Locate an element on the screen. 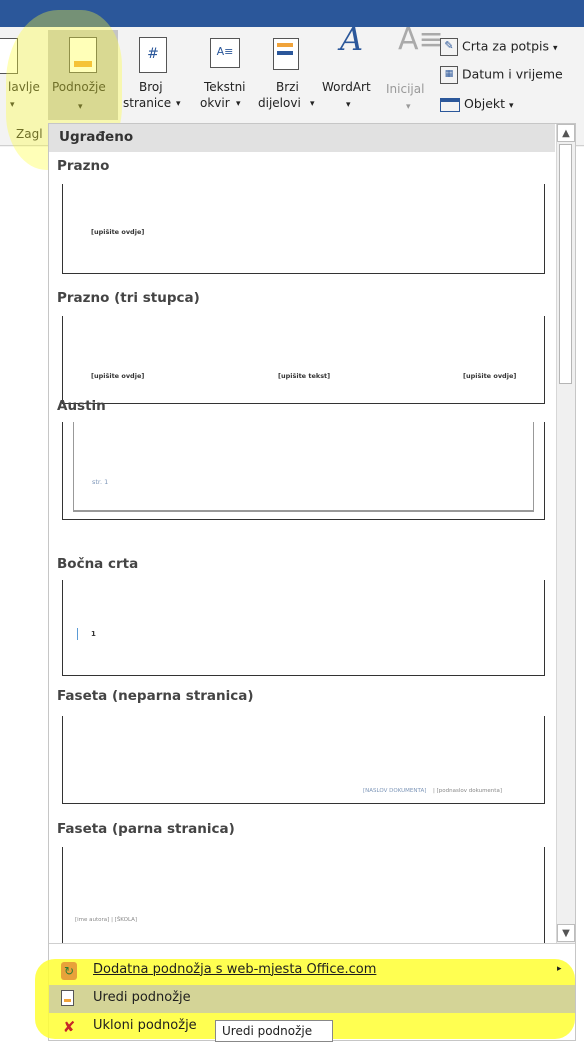 The image size is (584, 1050). gallery-item-title: Prazno (tri stupca) is located at coordinates (128, 298).